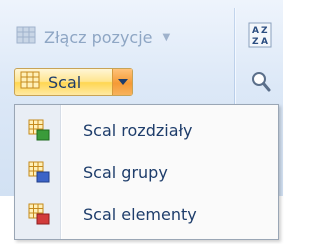 The height and width of the screenshot is (244, 320). Describe the element at coordinates (39, 172) in the screenshot. I see `merge-groups-icon` at that location.